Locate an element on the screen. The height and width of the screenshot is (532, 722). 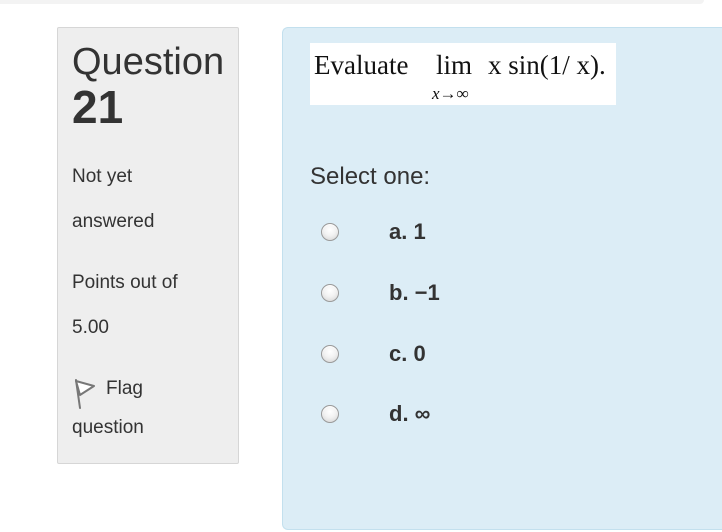
answer-option-c: c. 0 is located at coordinates (373, 354).